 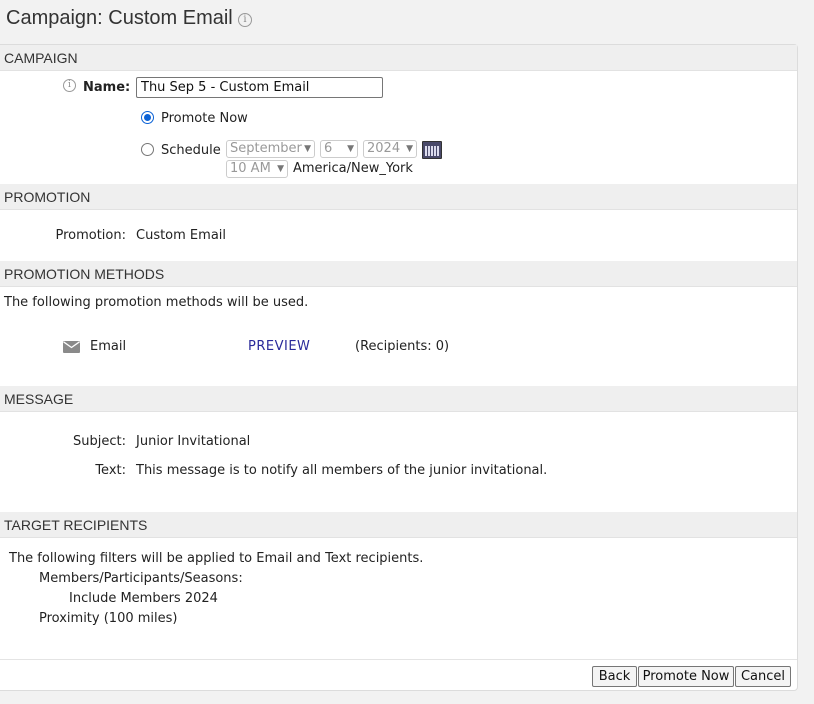 I want to click on month-select: September ▼, so click(x=270, y=149).